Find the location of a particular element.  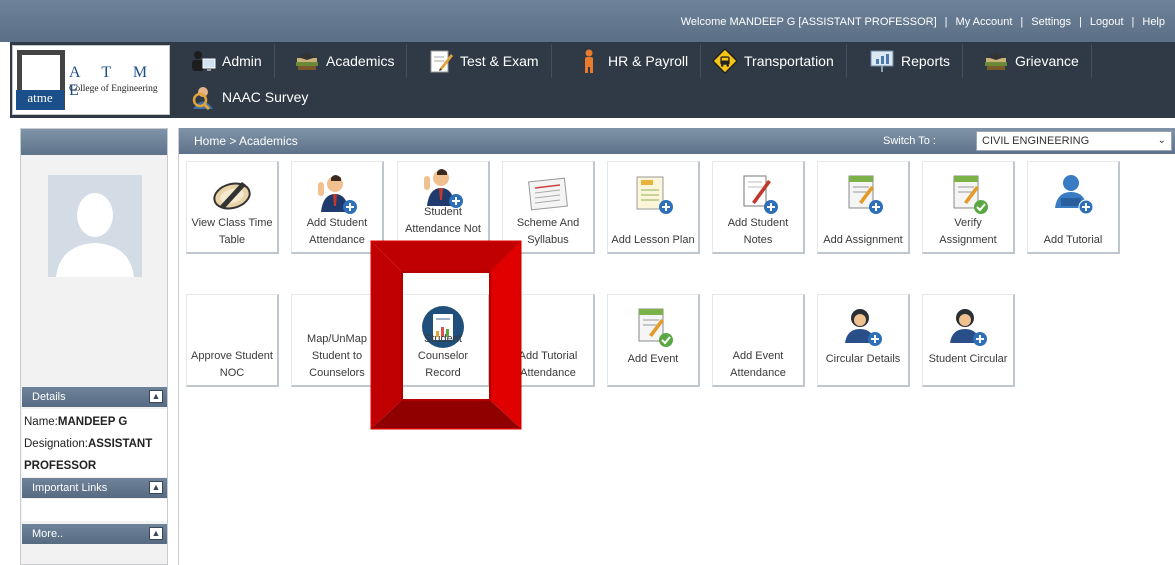

notes-icon is located at coordinates (758, 194).